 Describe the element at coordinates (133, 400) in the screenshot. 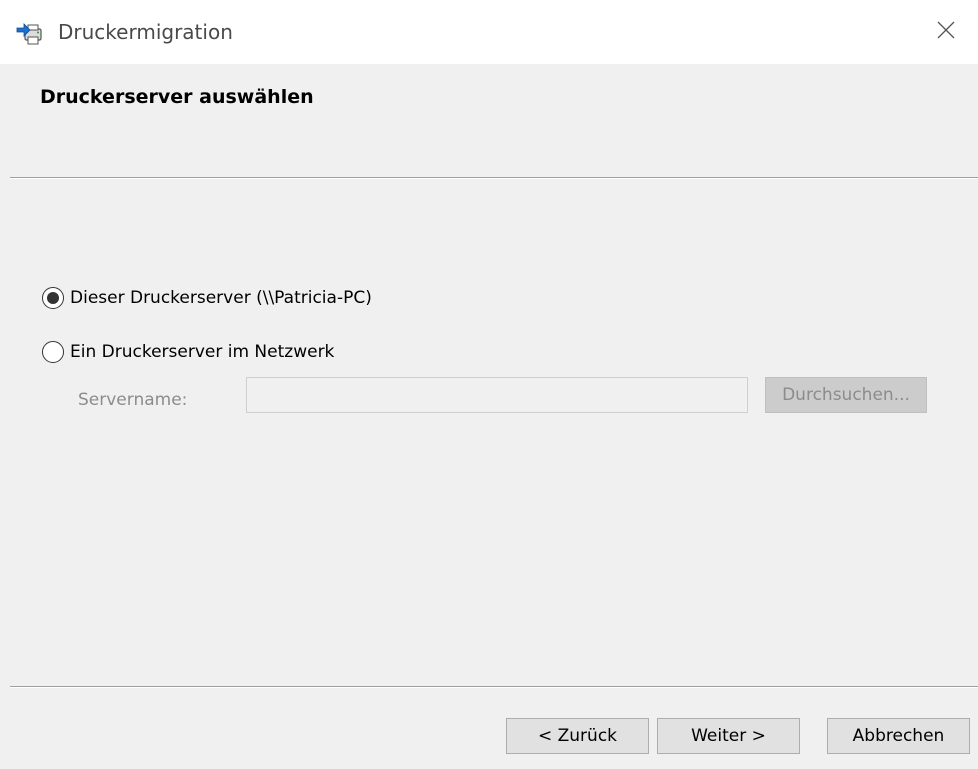

I see `server-name-label: Servername:` at that location.